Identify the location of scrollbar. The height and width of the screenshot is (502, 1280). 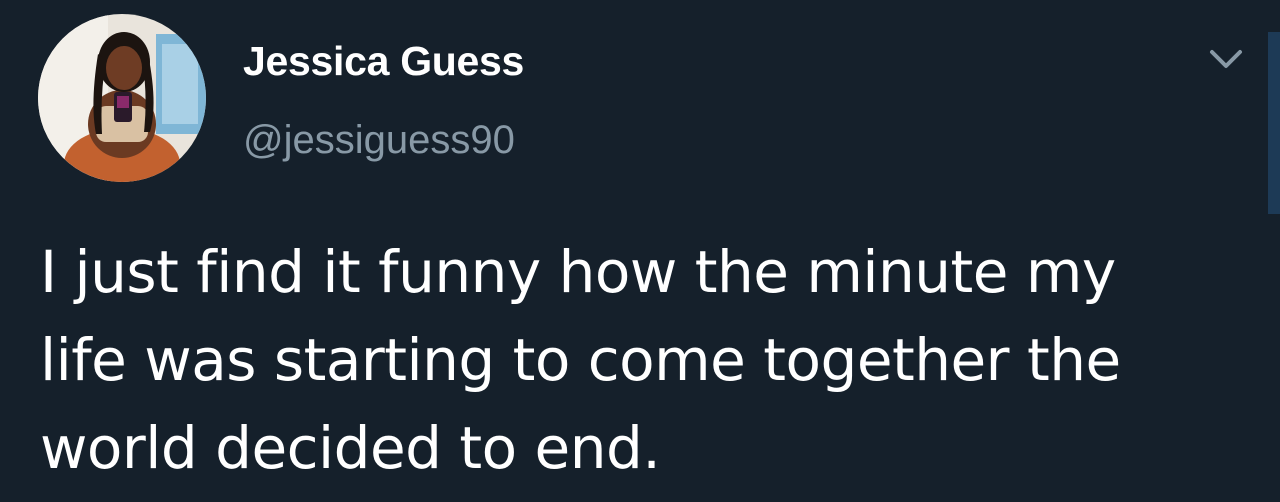
(1274, 123).